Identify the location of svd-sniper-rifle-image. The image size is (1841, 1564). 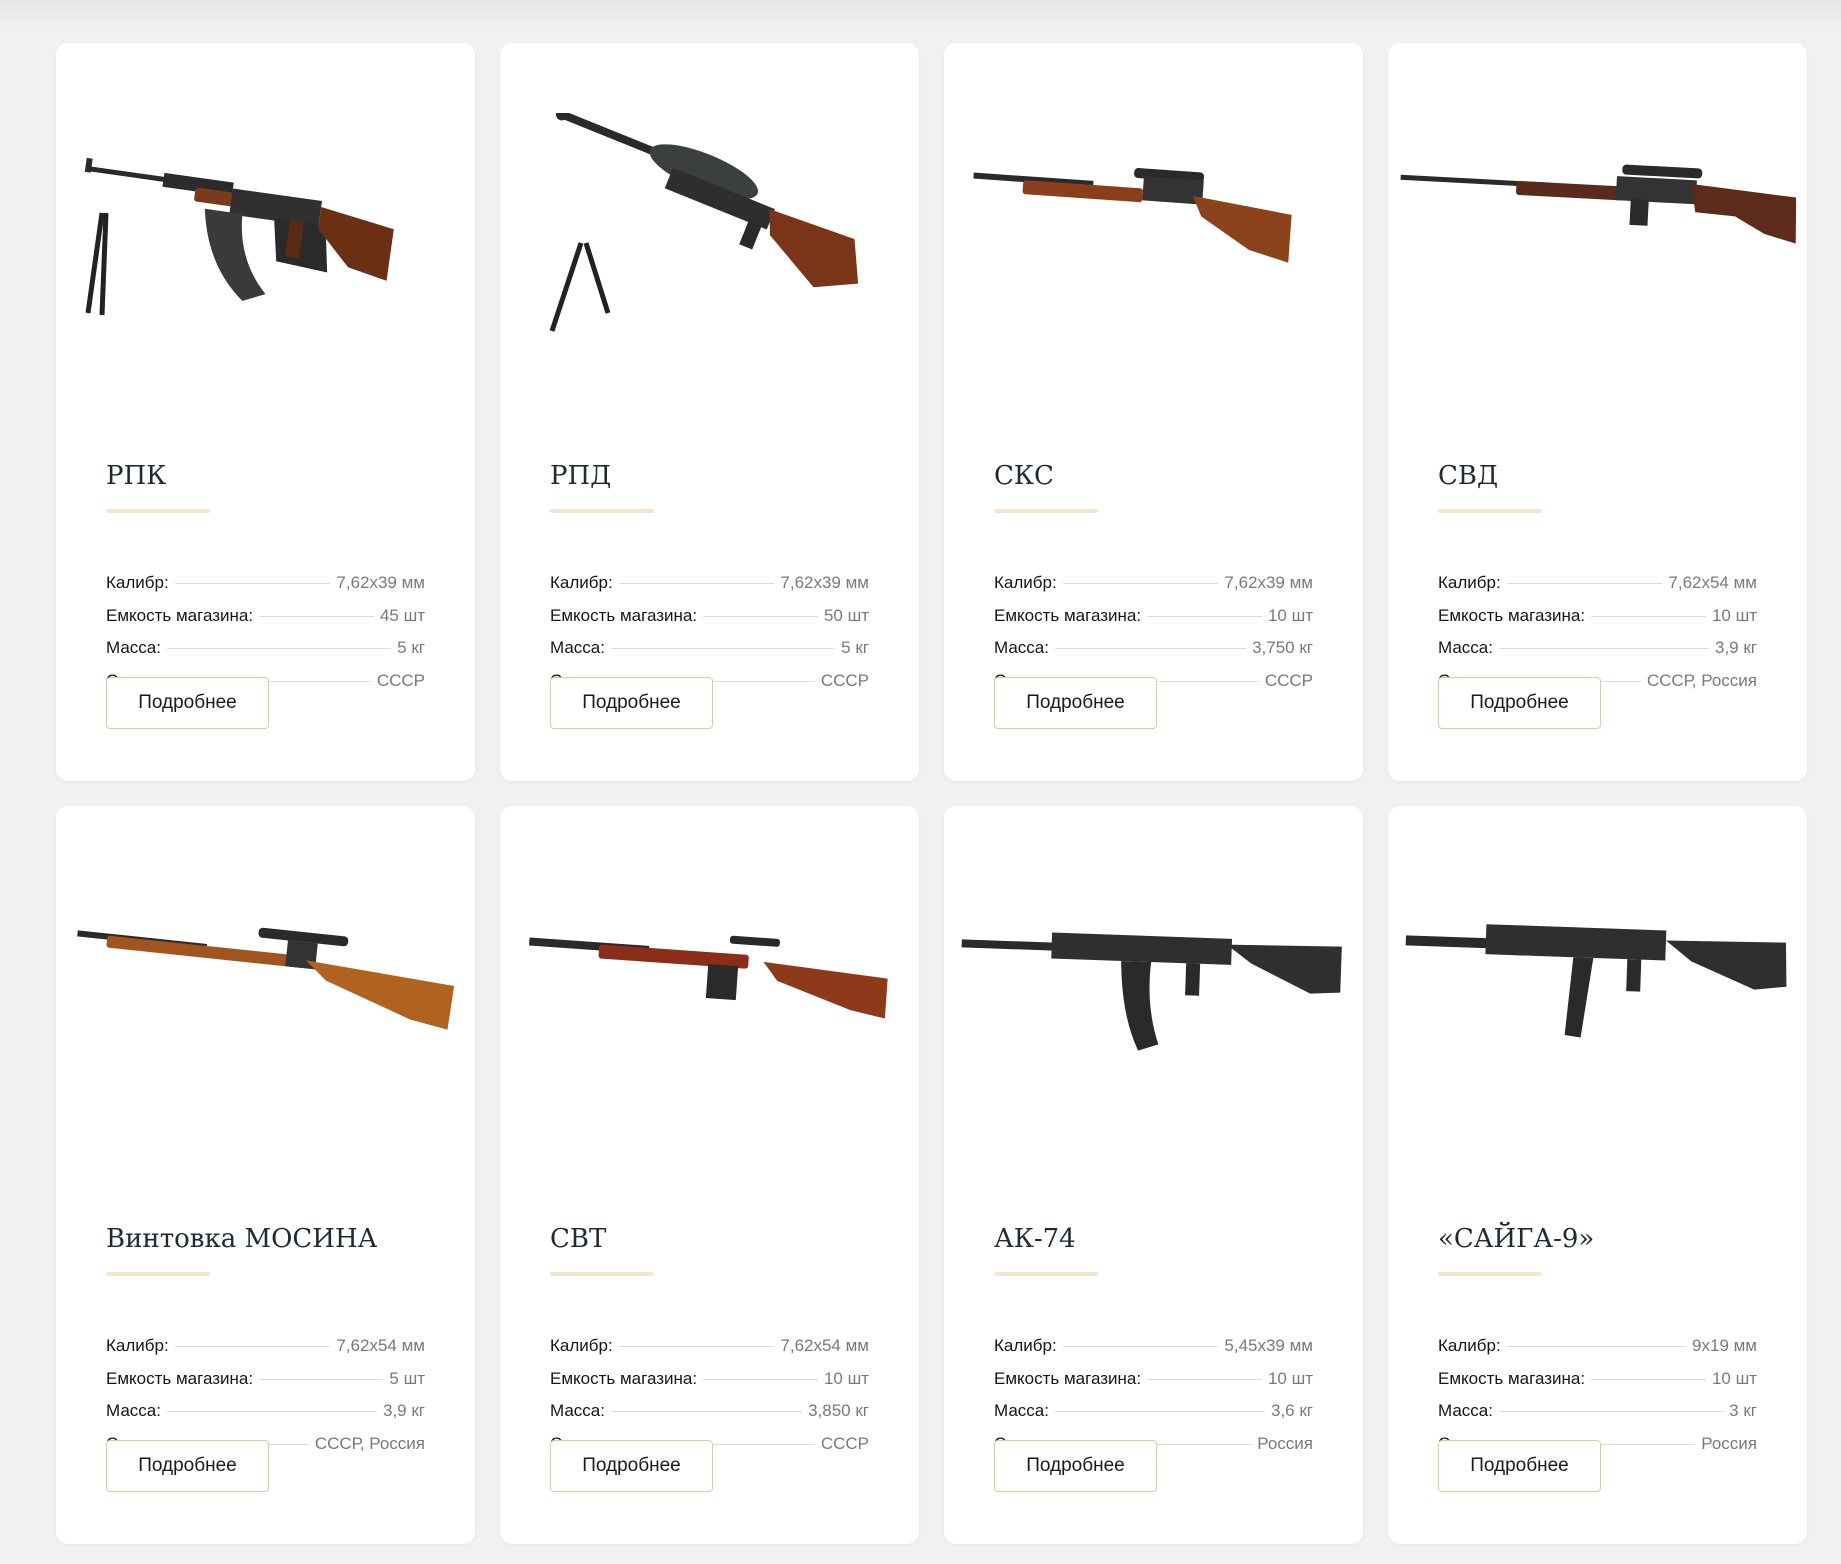
(1597, 233).